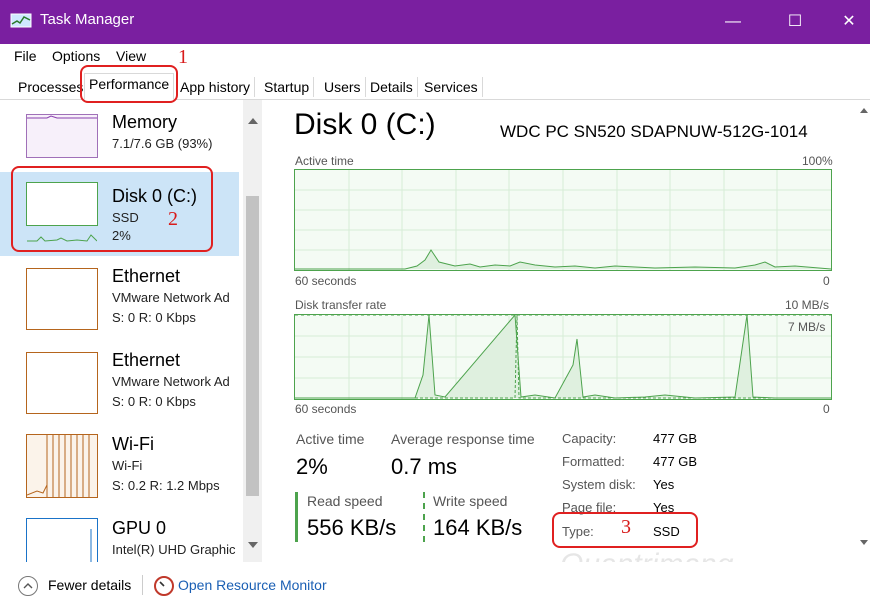  Describe the element at coordinates (435, 586) in the screenshot. I see `footer: Fewer details Open Resource Monitor` at that location.